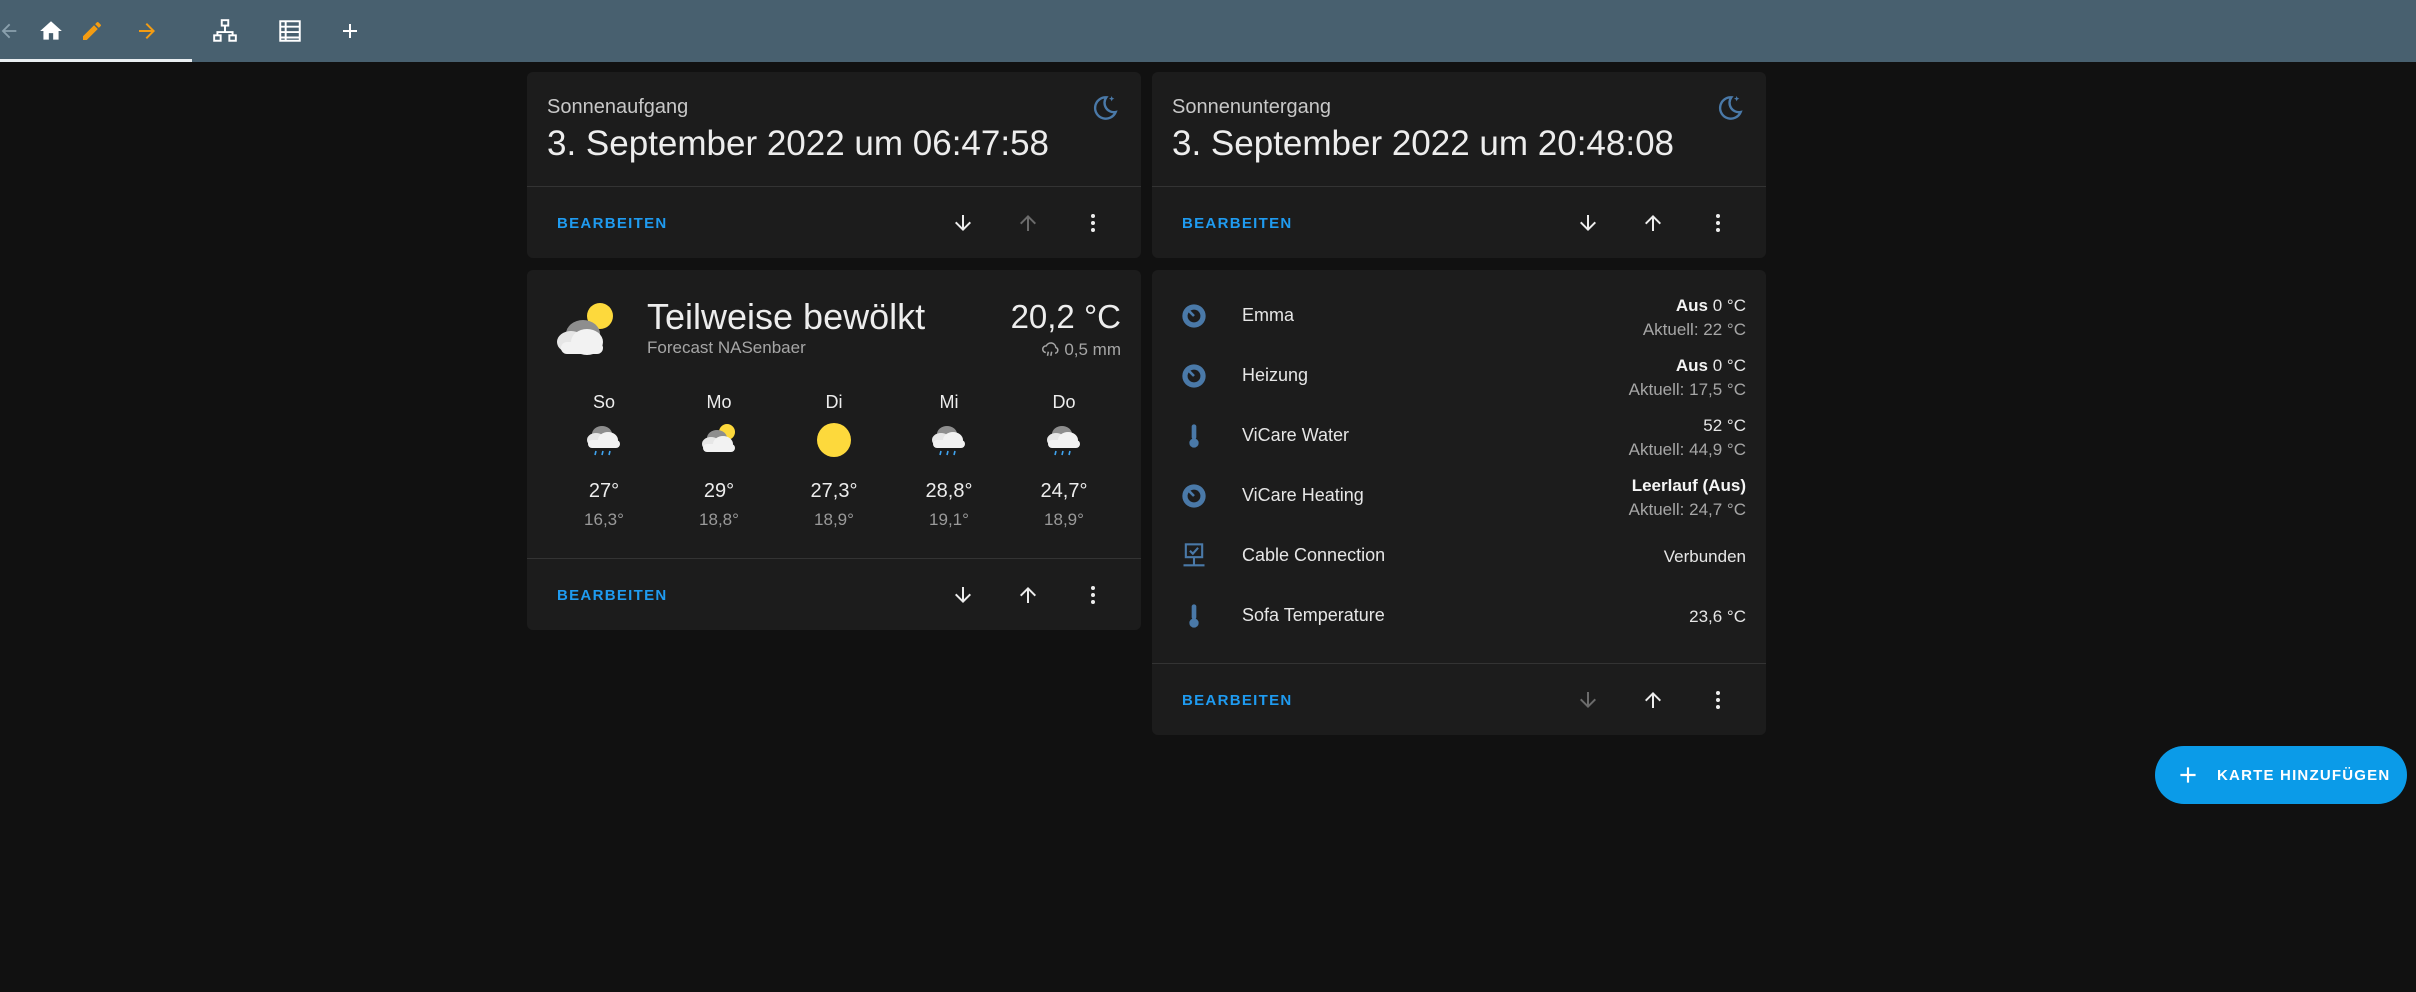 The image size is (2416, 992). Describe the element at coordinates (1687, 498) in the screenshot. I see `entity-state: Leerlauf (Aus) Aktuell: 24,7 °C` at that location.